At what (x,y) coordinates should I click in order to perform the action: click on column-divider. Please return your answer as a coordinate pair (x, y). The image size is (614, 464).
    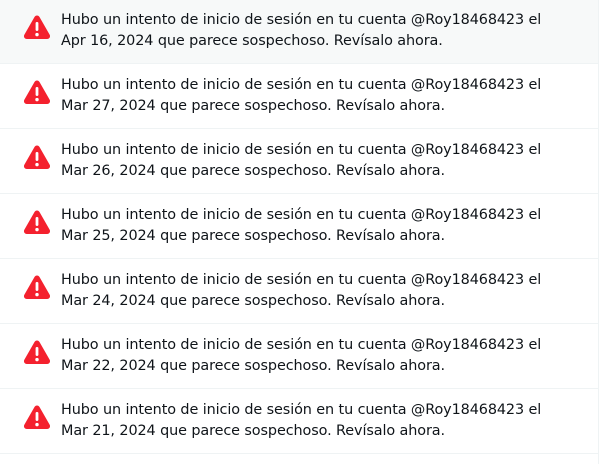
    Looking at the image, I should click on (598, 232).